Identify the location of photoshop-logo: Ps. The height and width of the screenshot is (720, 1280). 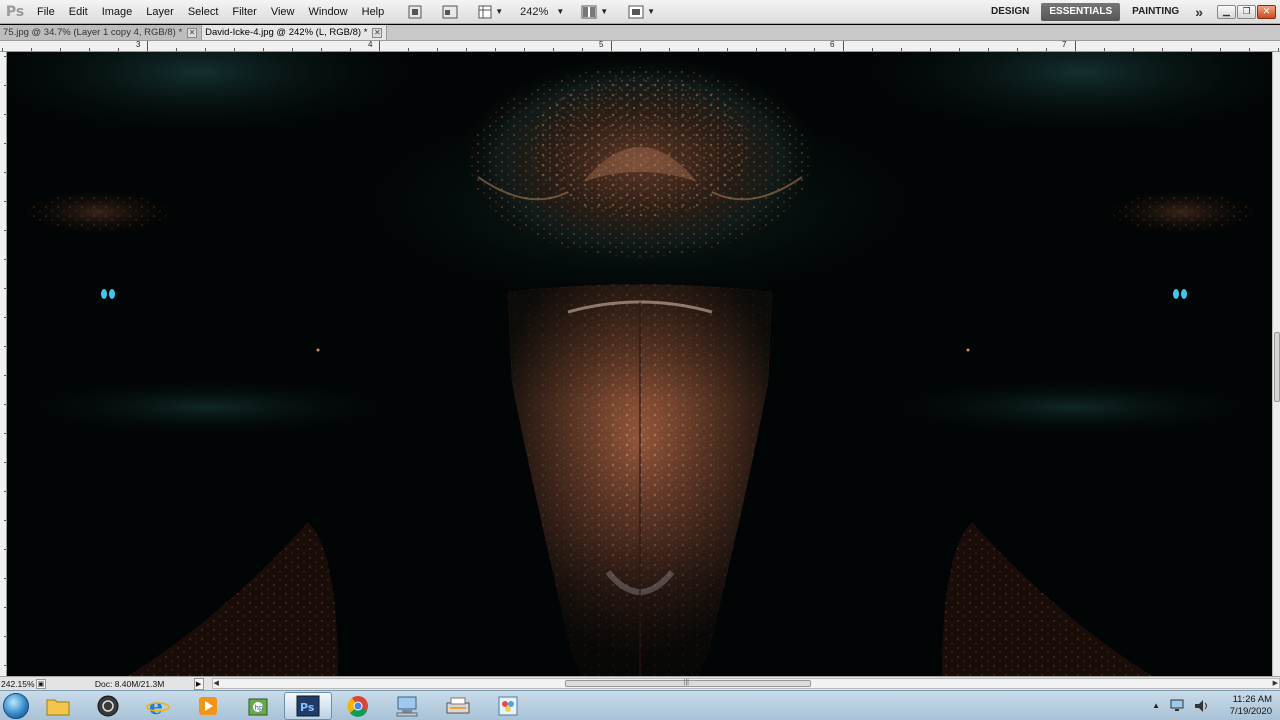
(15, 11).